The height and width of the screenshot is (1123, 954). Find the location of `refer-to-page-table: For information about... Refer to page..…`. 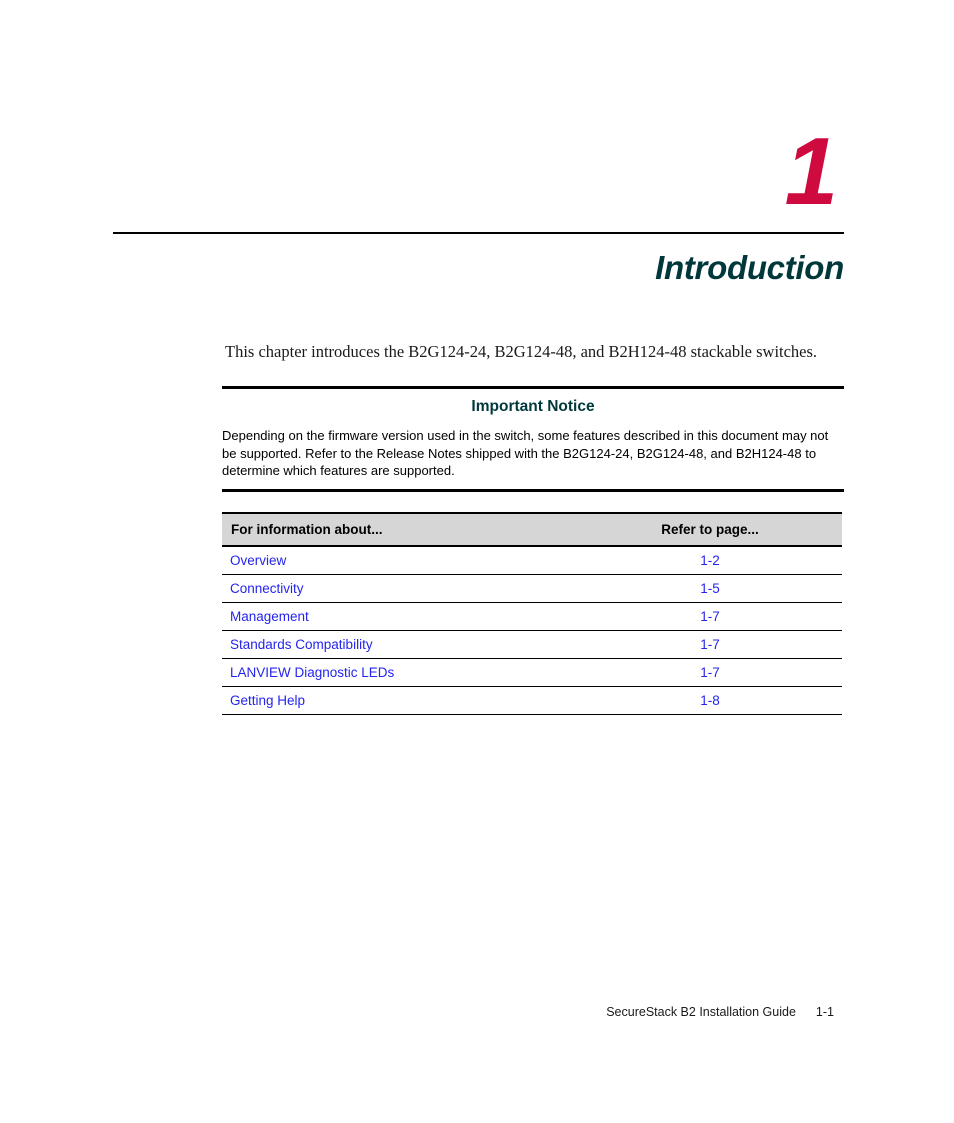

refer-to-page-table: For information about... Refer to page..… is located at coordinates (532, 613).